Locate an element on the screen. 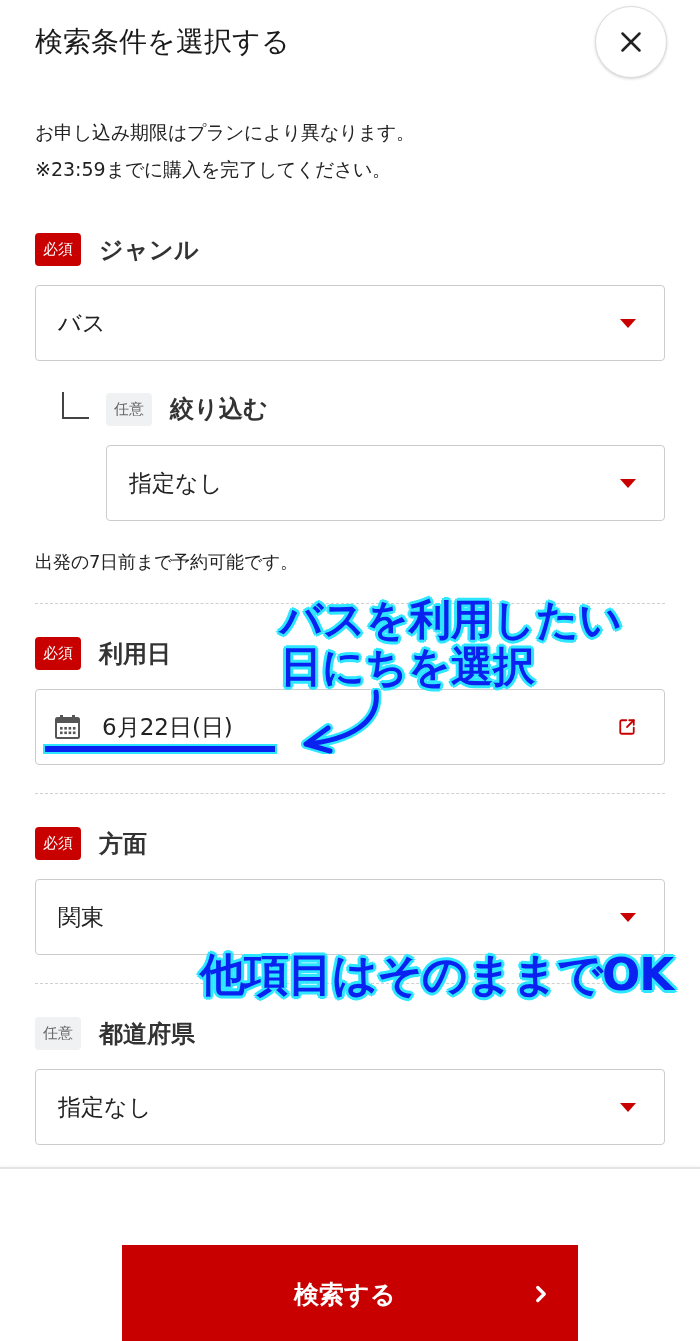 This screenshot has height=1341, width=700. calendar-icon is located at coordinates (67, 727).